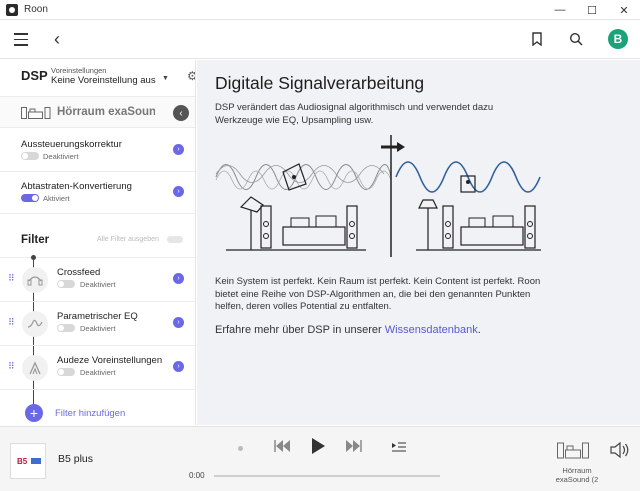  I want to click on dsp-label: DSP, so click(34, 75).